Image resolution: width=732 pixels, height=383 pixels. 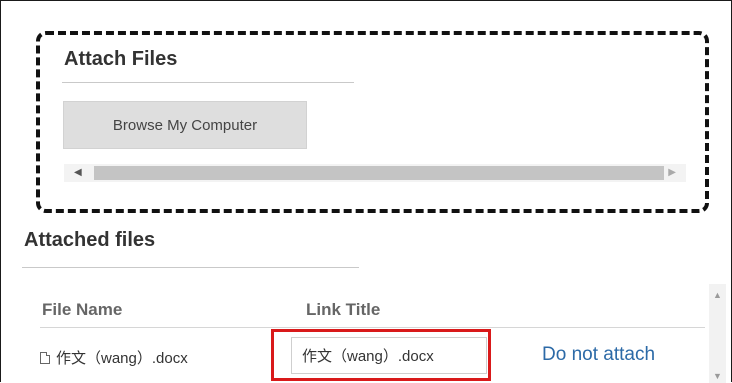 I want to click on arrow-left-icon: ◀, so click(x=78, y=172).